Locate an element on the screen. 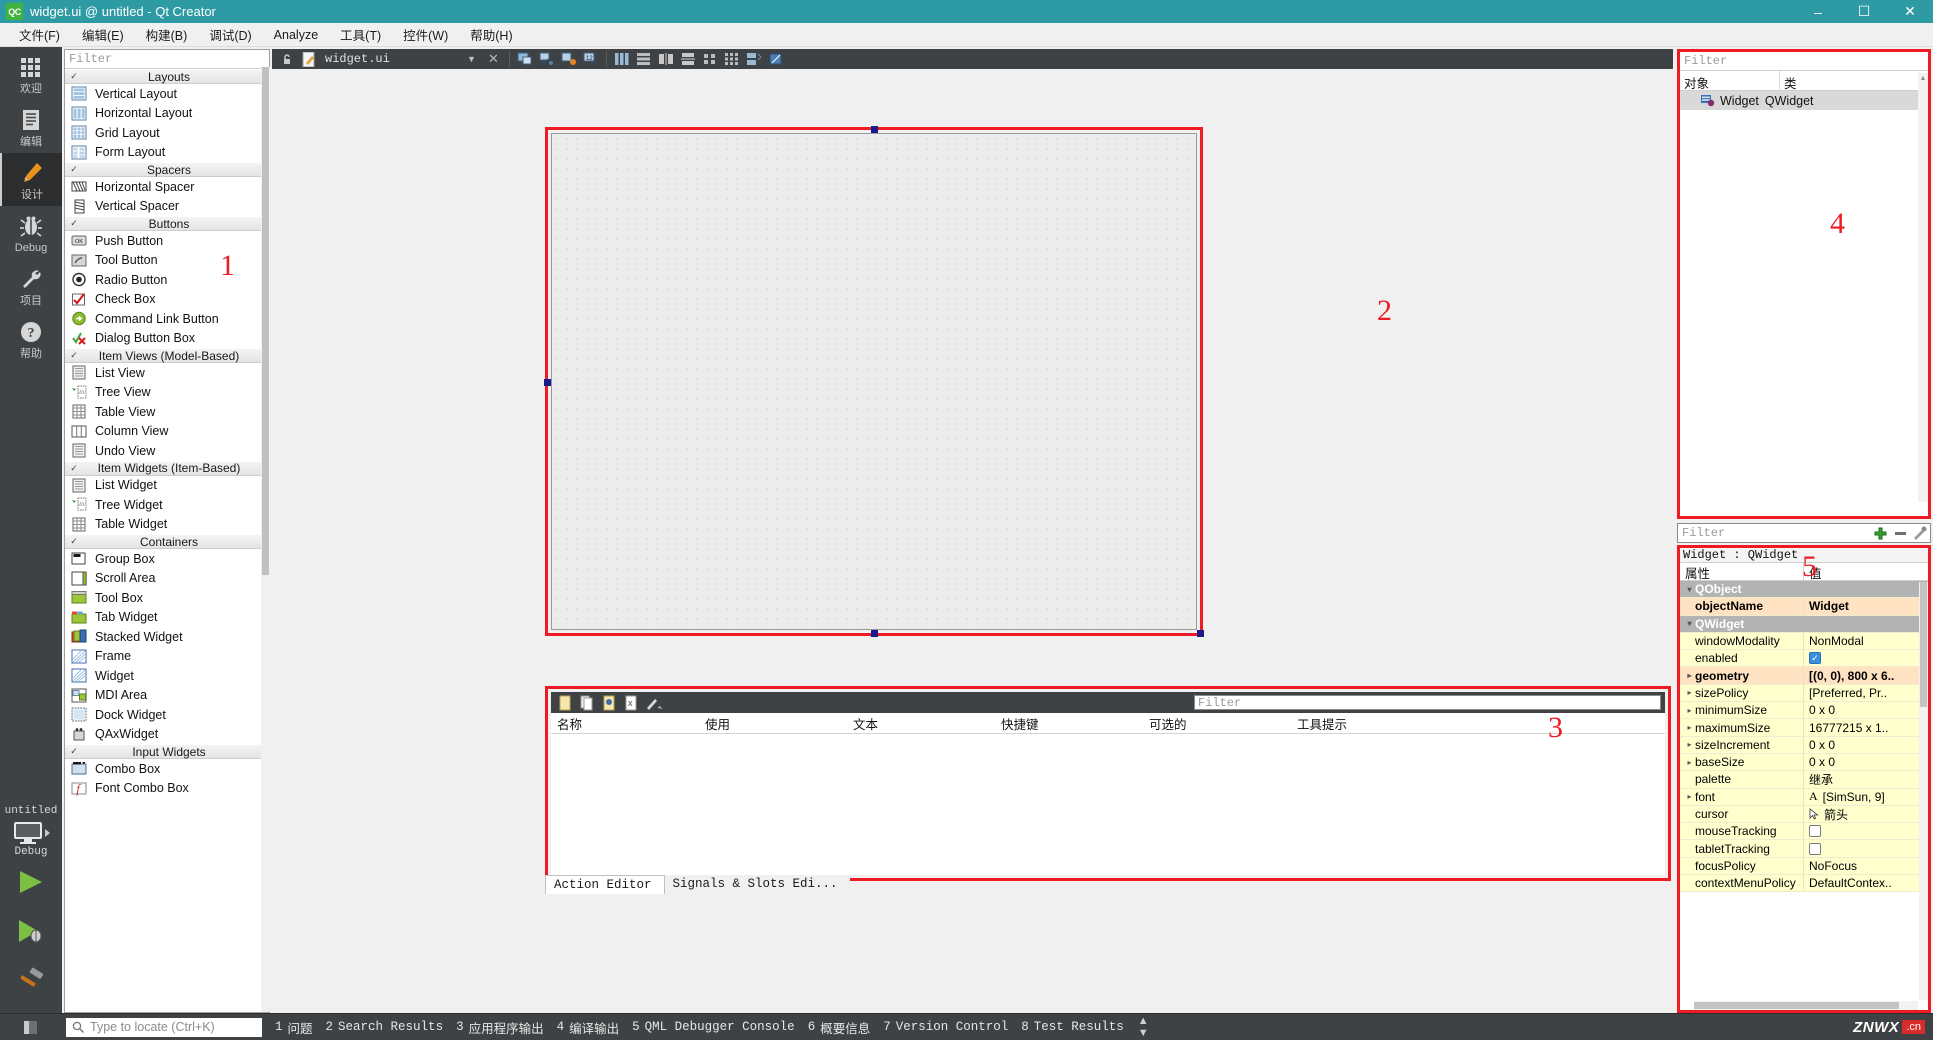 The image size is (1933, 1040). widget-item: Scroll Area is located at coordinates (167, 579).